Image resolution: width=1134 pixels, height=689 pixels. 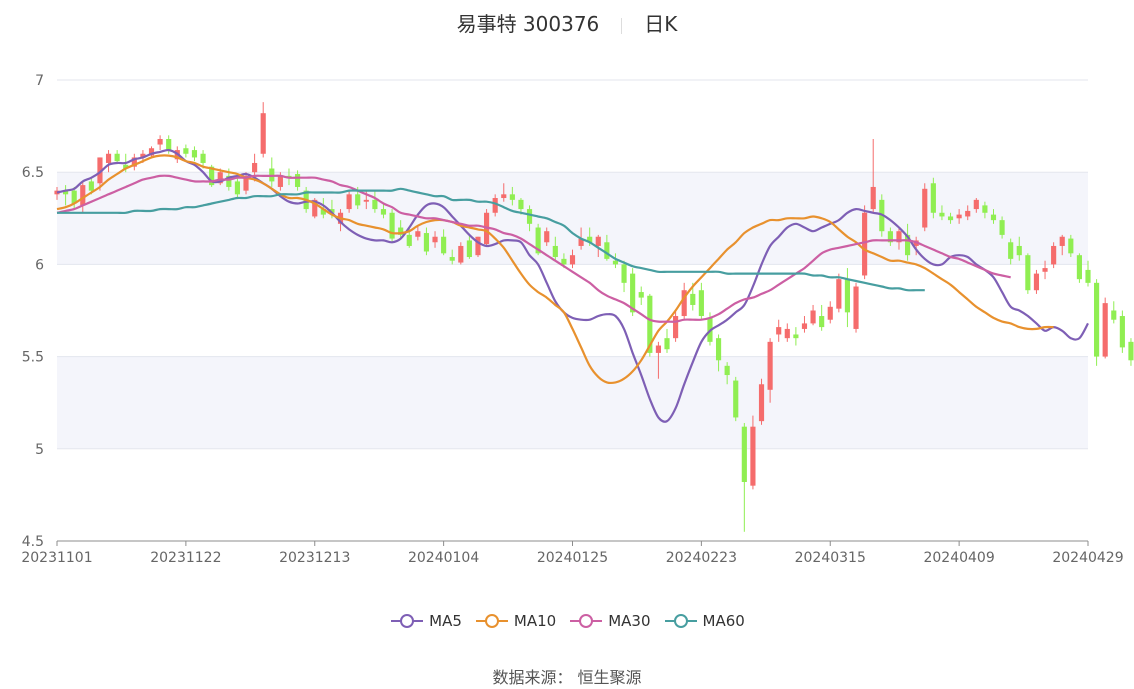 I want to click on x-tick-label: 20231122, so click(x=185, y=558).